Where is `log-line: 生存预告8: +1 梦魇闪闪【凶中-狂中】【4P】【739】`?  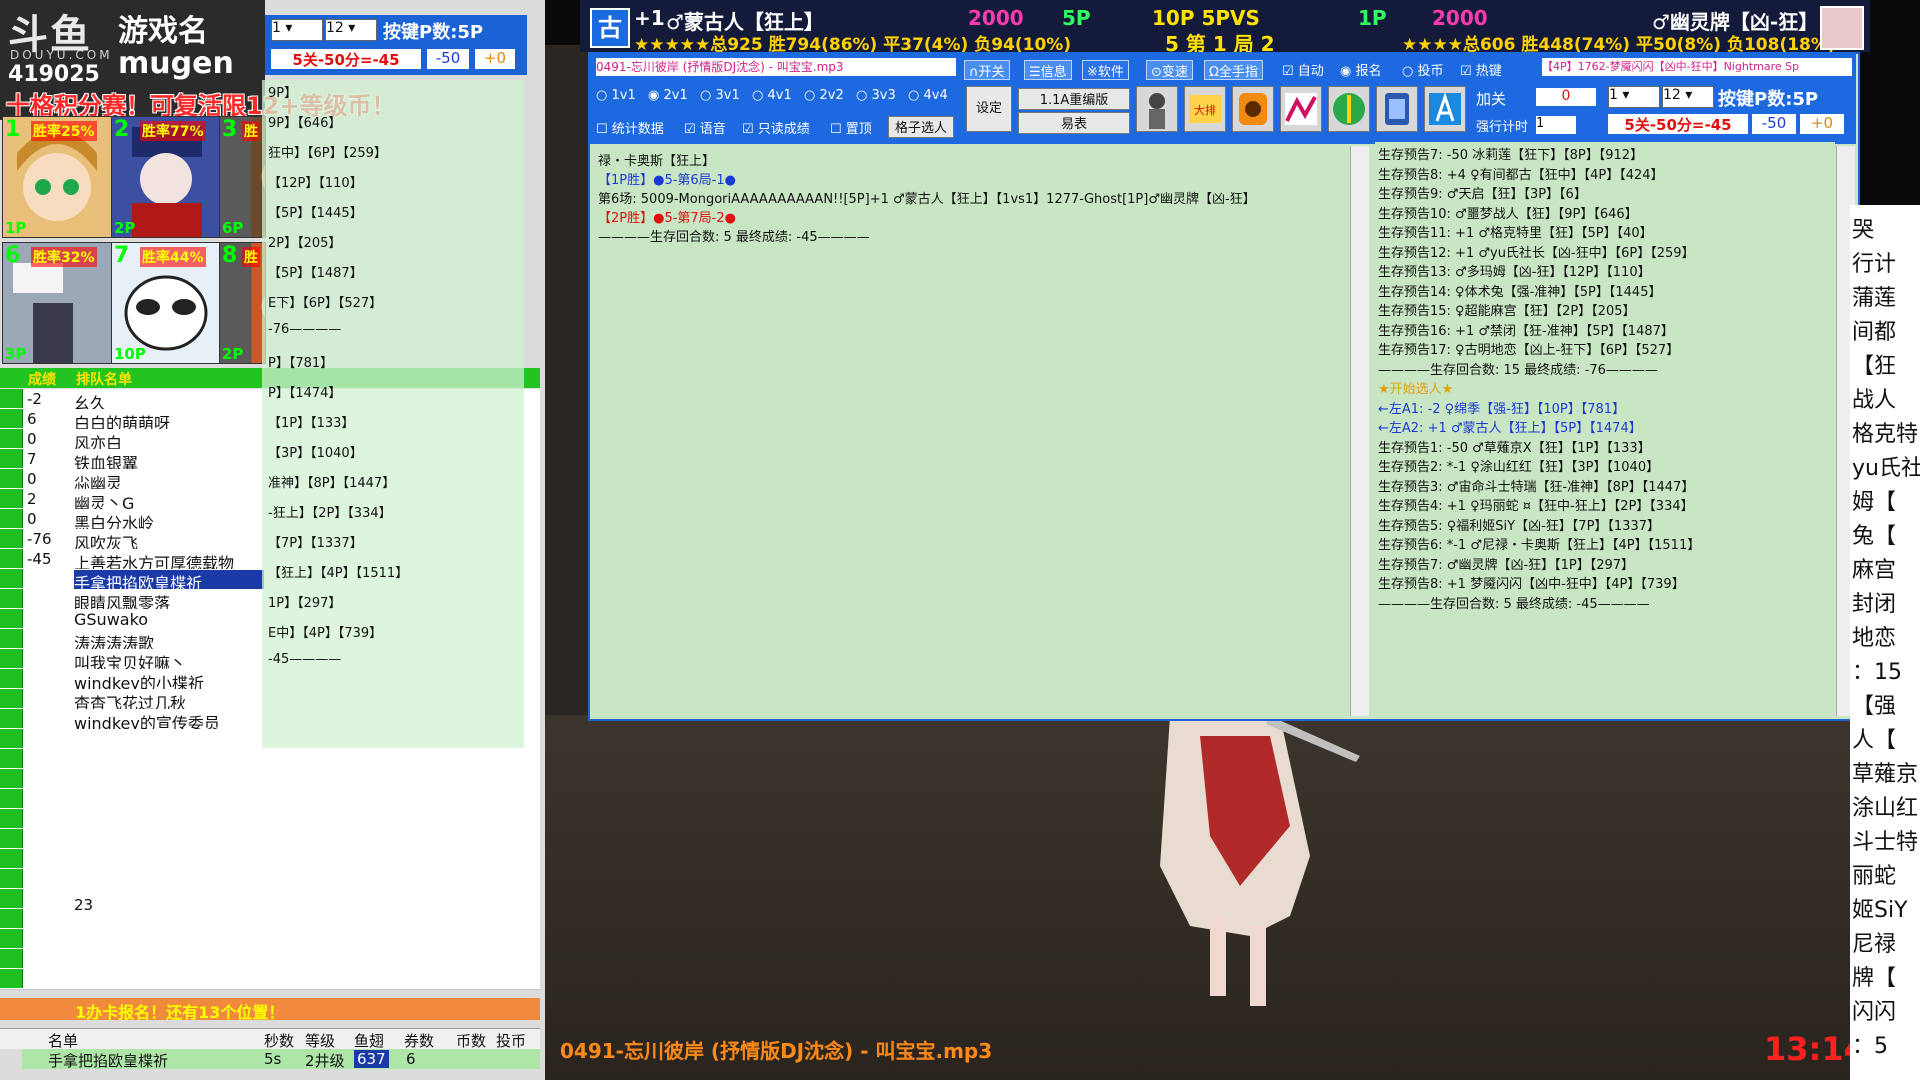
log-line: 生存预告8: +1 梦魇闪闪【凶中-狂中】【4P】【739】 is located at coordinates (1531, 584).